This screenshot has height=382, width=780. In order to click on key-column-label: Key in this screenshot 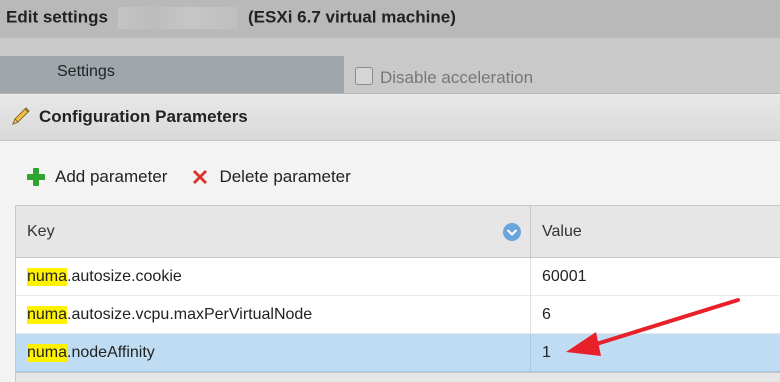, I will do `click(41, 231)`.